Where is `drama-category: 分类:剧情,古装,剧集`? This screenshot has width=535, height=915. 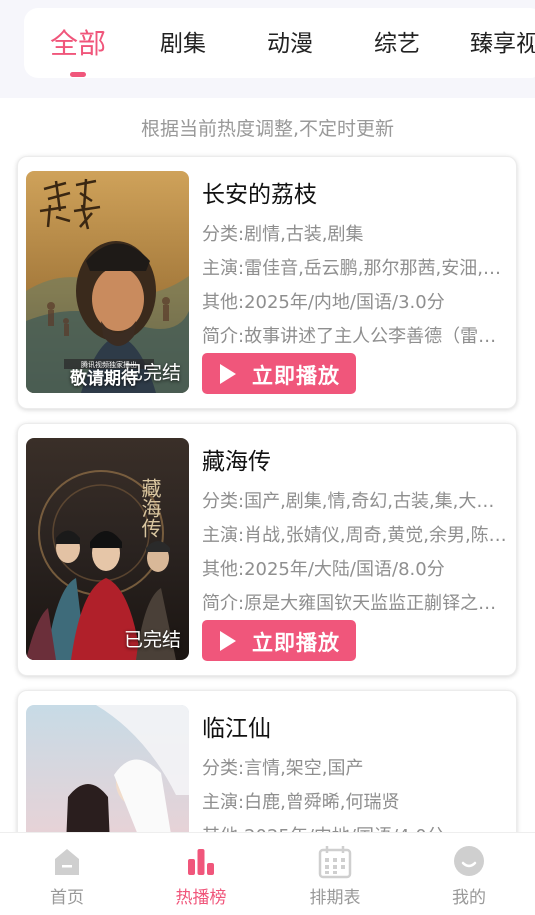
drama-category: 分类:剧情,古装,剧集 is located at coordinates (283, 234).